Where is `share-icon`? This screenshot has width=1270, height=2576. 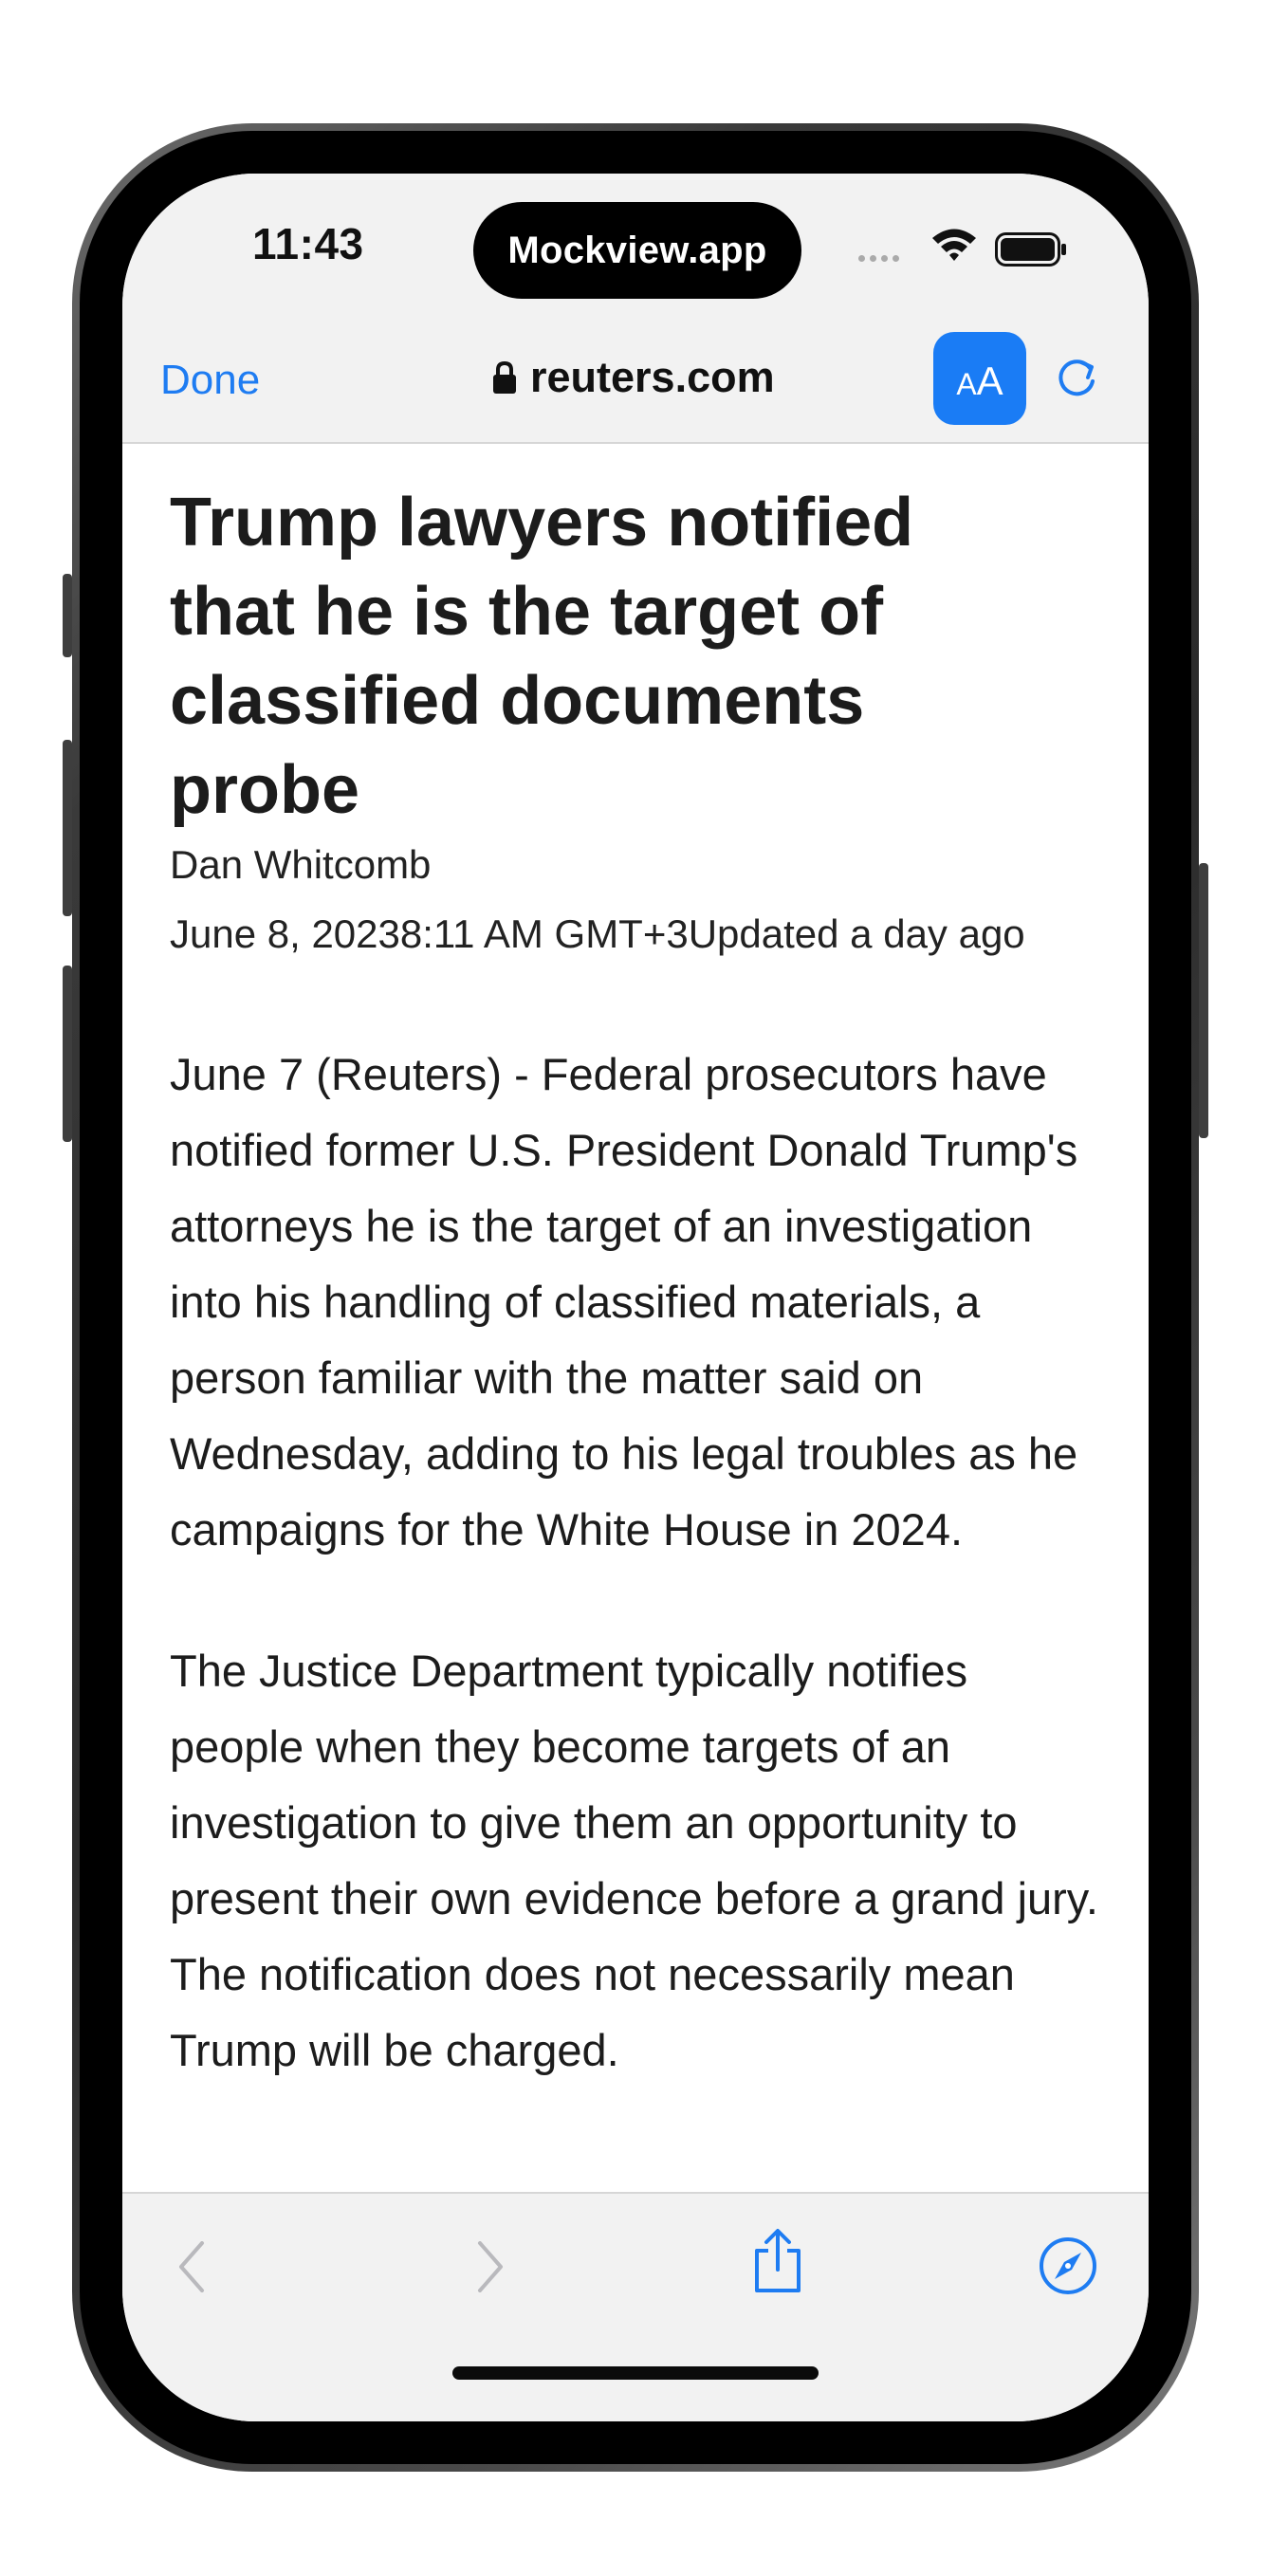
share-icon is located at coordinates (777, 2261).